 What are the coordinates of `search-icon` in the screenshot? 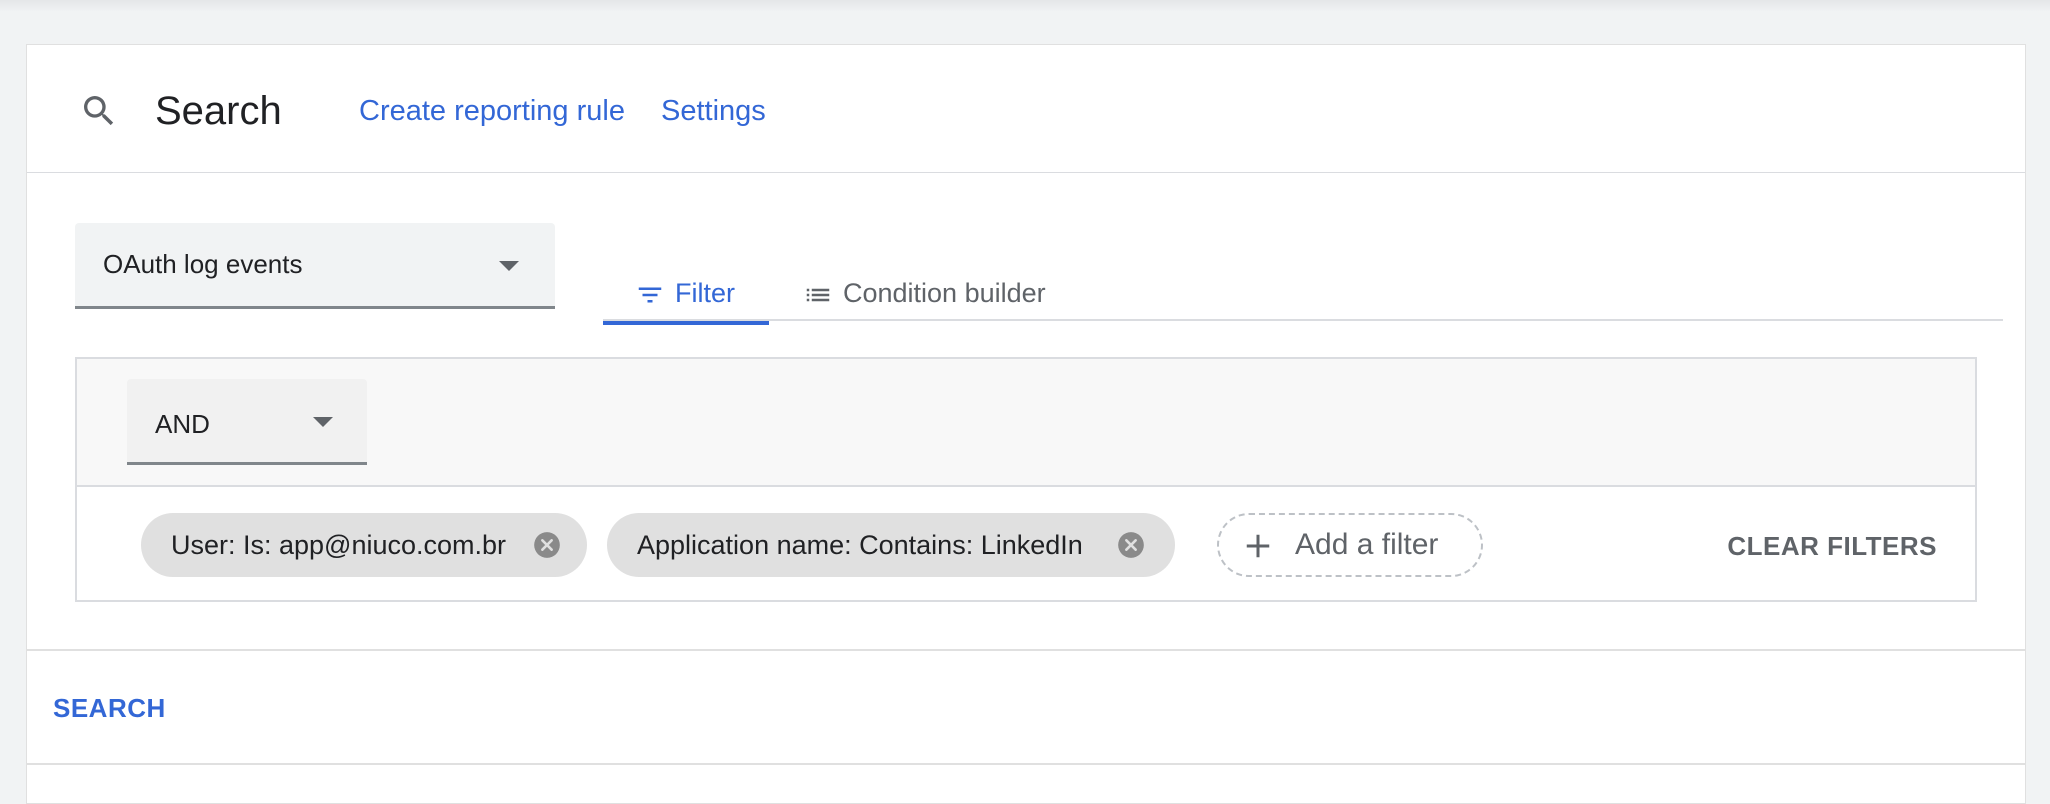 It's located at (99, 111).